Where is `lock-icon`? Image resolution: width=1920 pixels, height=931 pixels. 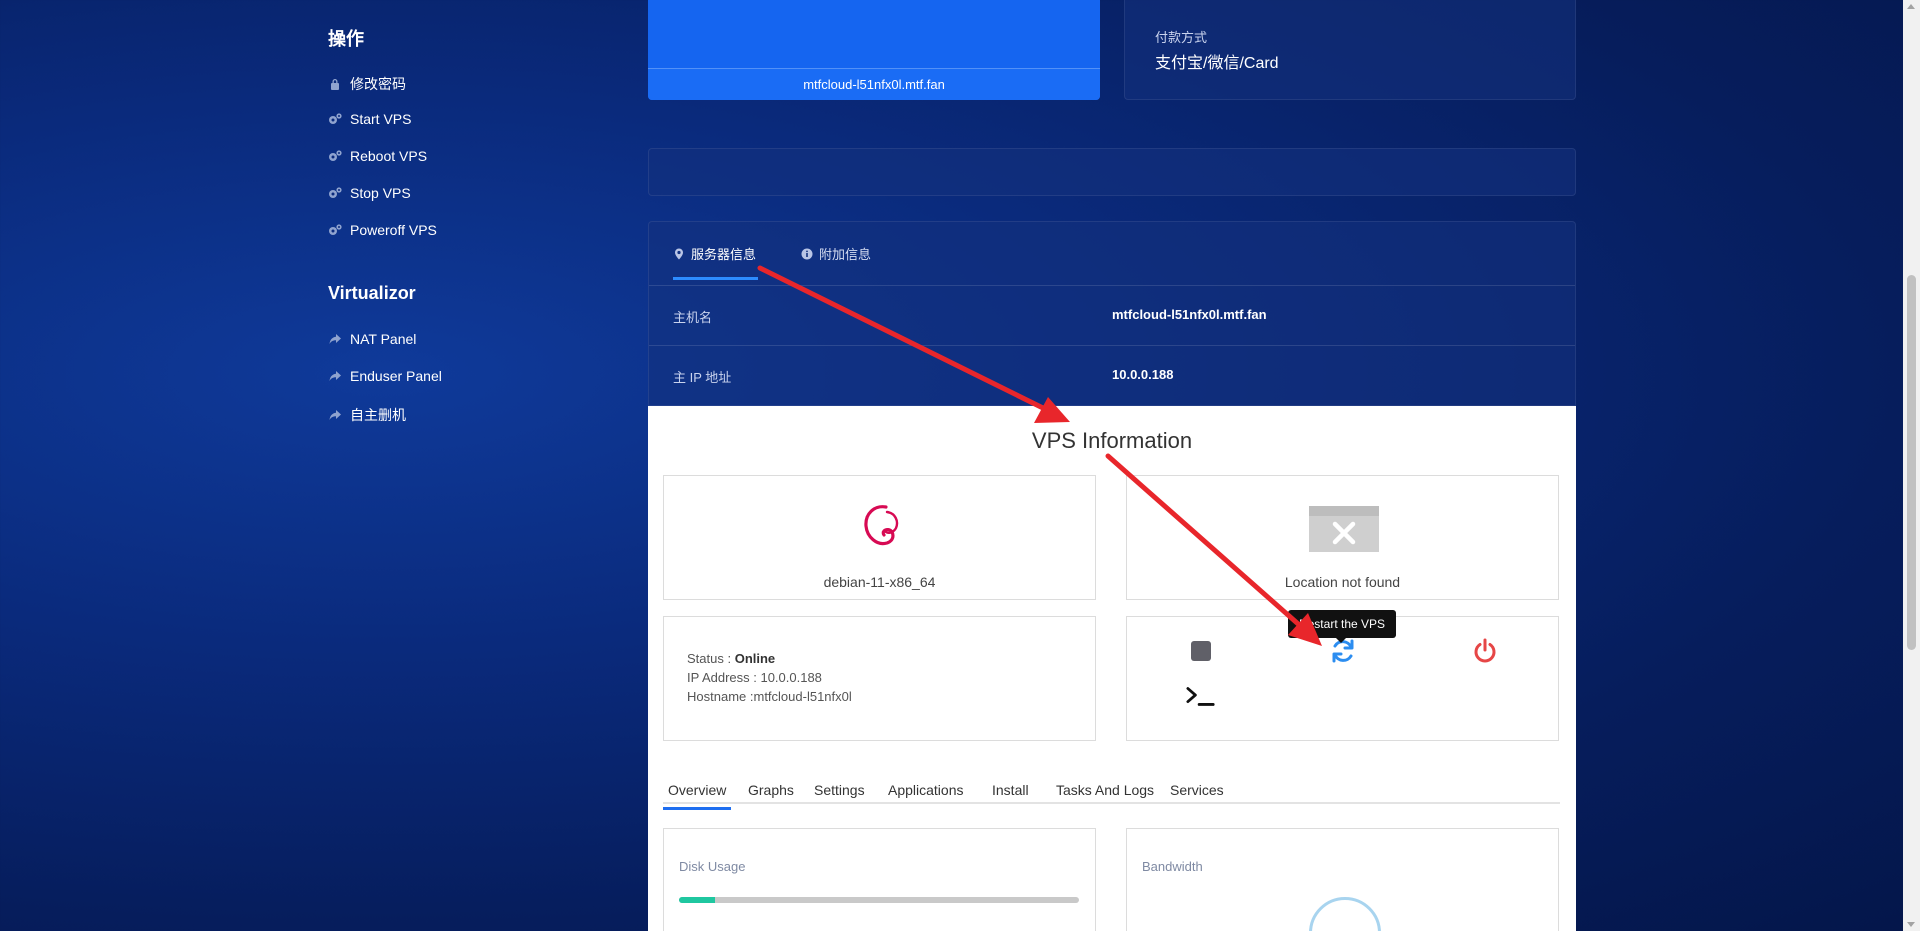
lock-icon is located at coordinates (335, 84).